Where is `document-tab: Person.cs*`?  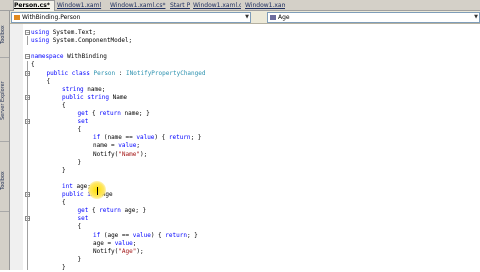
document-tab: Person.cs* is located at coordinates (34, 5).